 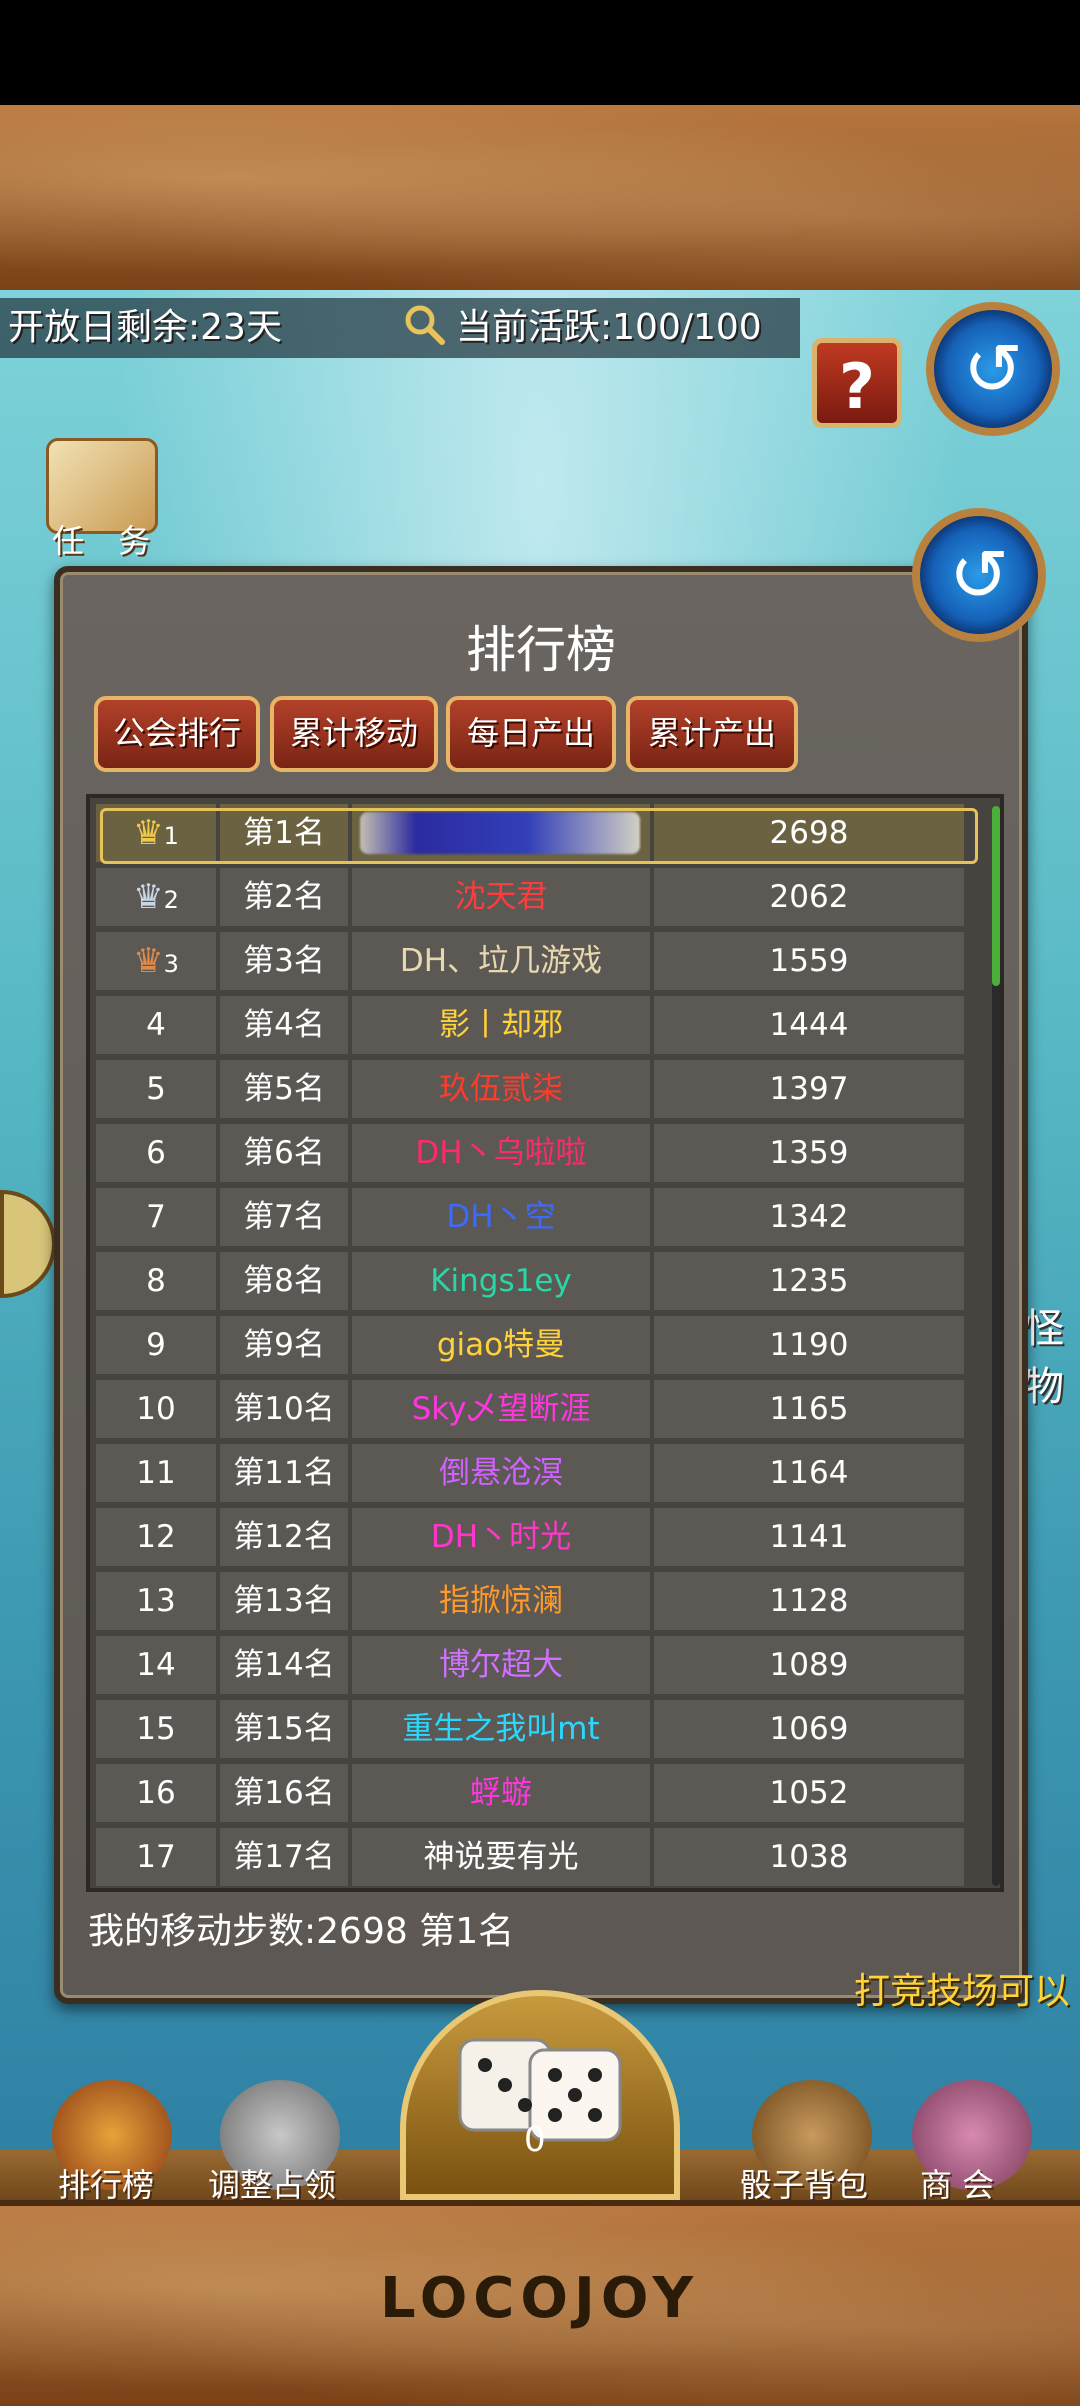 I want to click on ranking-row: 6 第6名 DH丶乌啦啦 1359, so click(x=538, y=1153).